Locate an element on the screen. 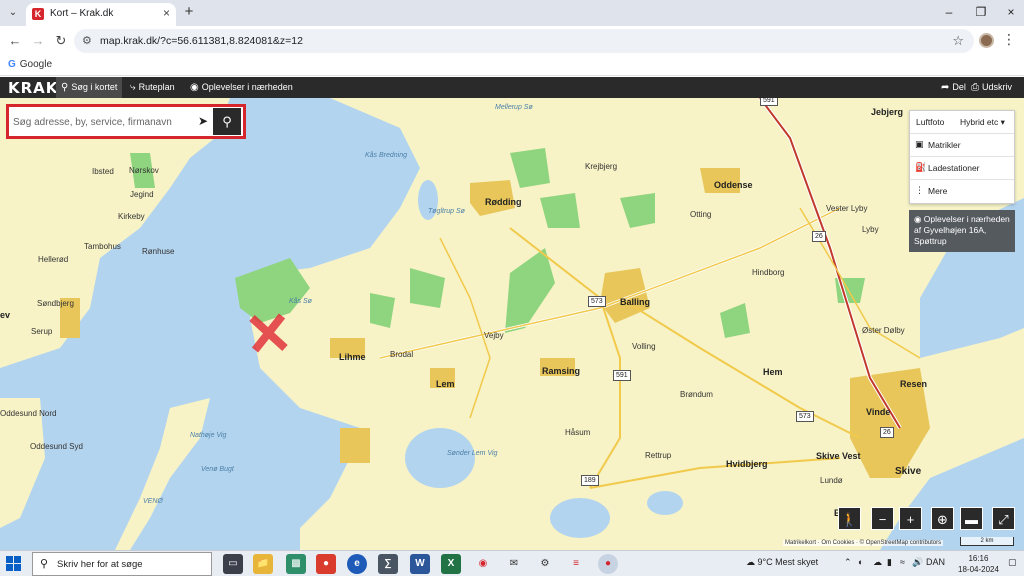 This screenshot has width=1024, height=576. map-label-village: Søndbjerg is located at coordinates (55, 303).